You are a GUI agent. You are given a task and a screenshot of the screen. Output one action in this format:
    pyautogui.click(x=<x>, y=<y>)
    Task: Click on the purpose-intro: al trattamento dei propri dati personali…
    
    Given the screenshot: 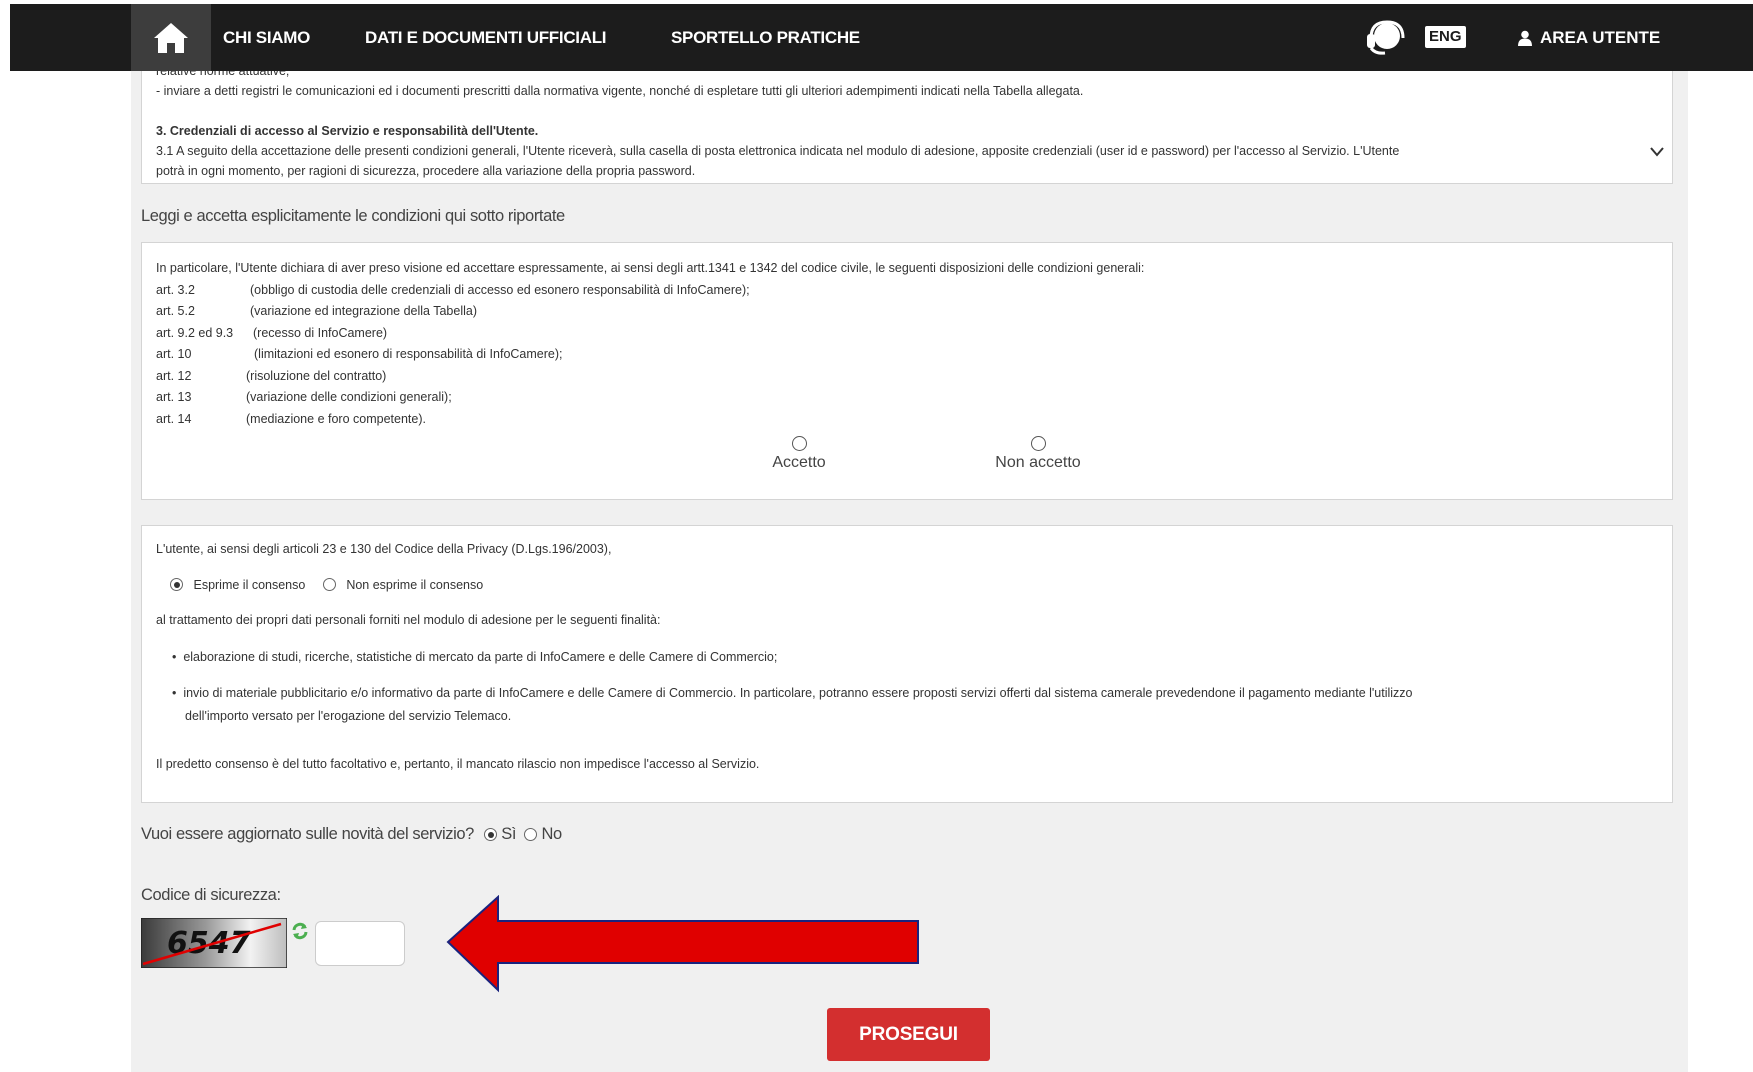 What is the action you would take?
    pyautogui.click(x=408, y=620)
    